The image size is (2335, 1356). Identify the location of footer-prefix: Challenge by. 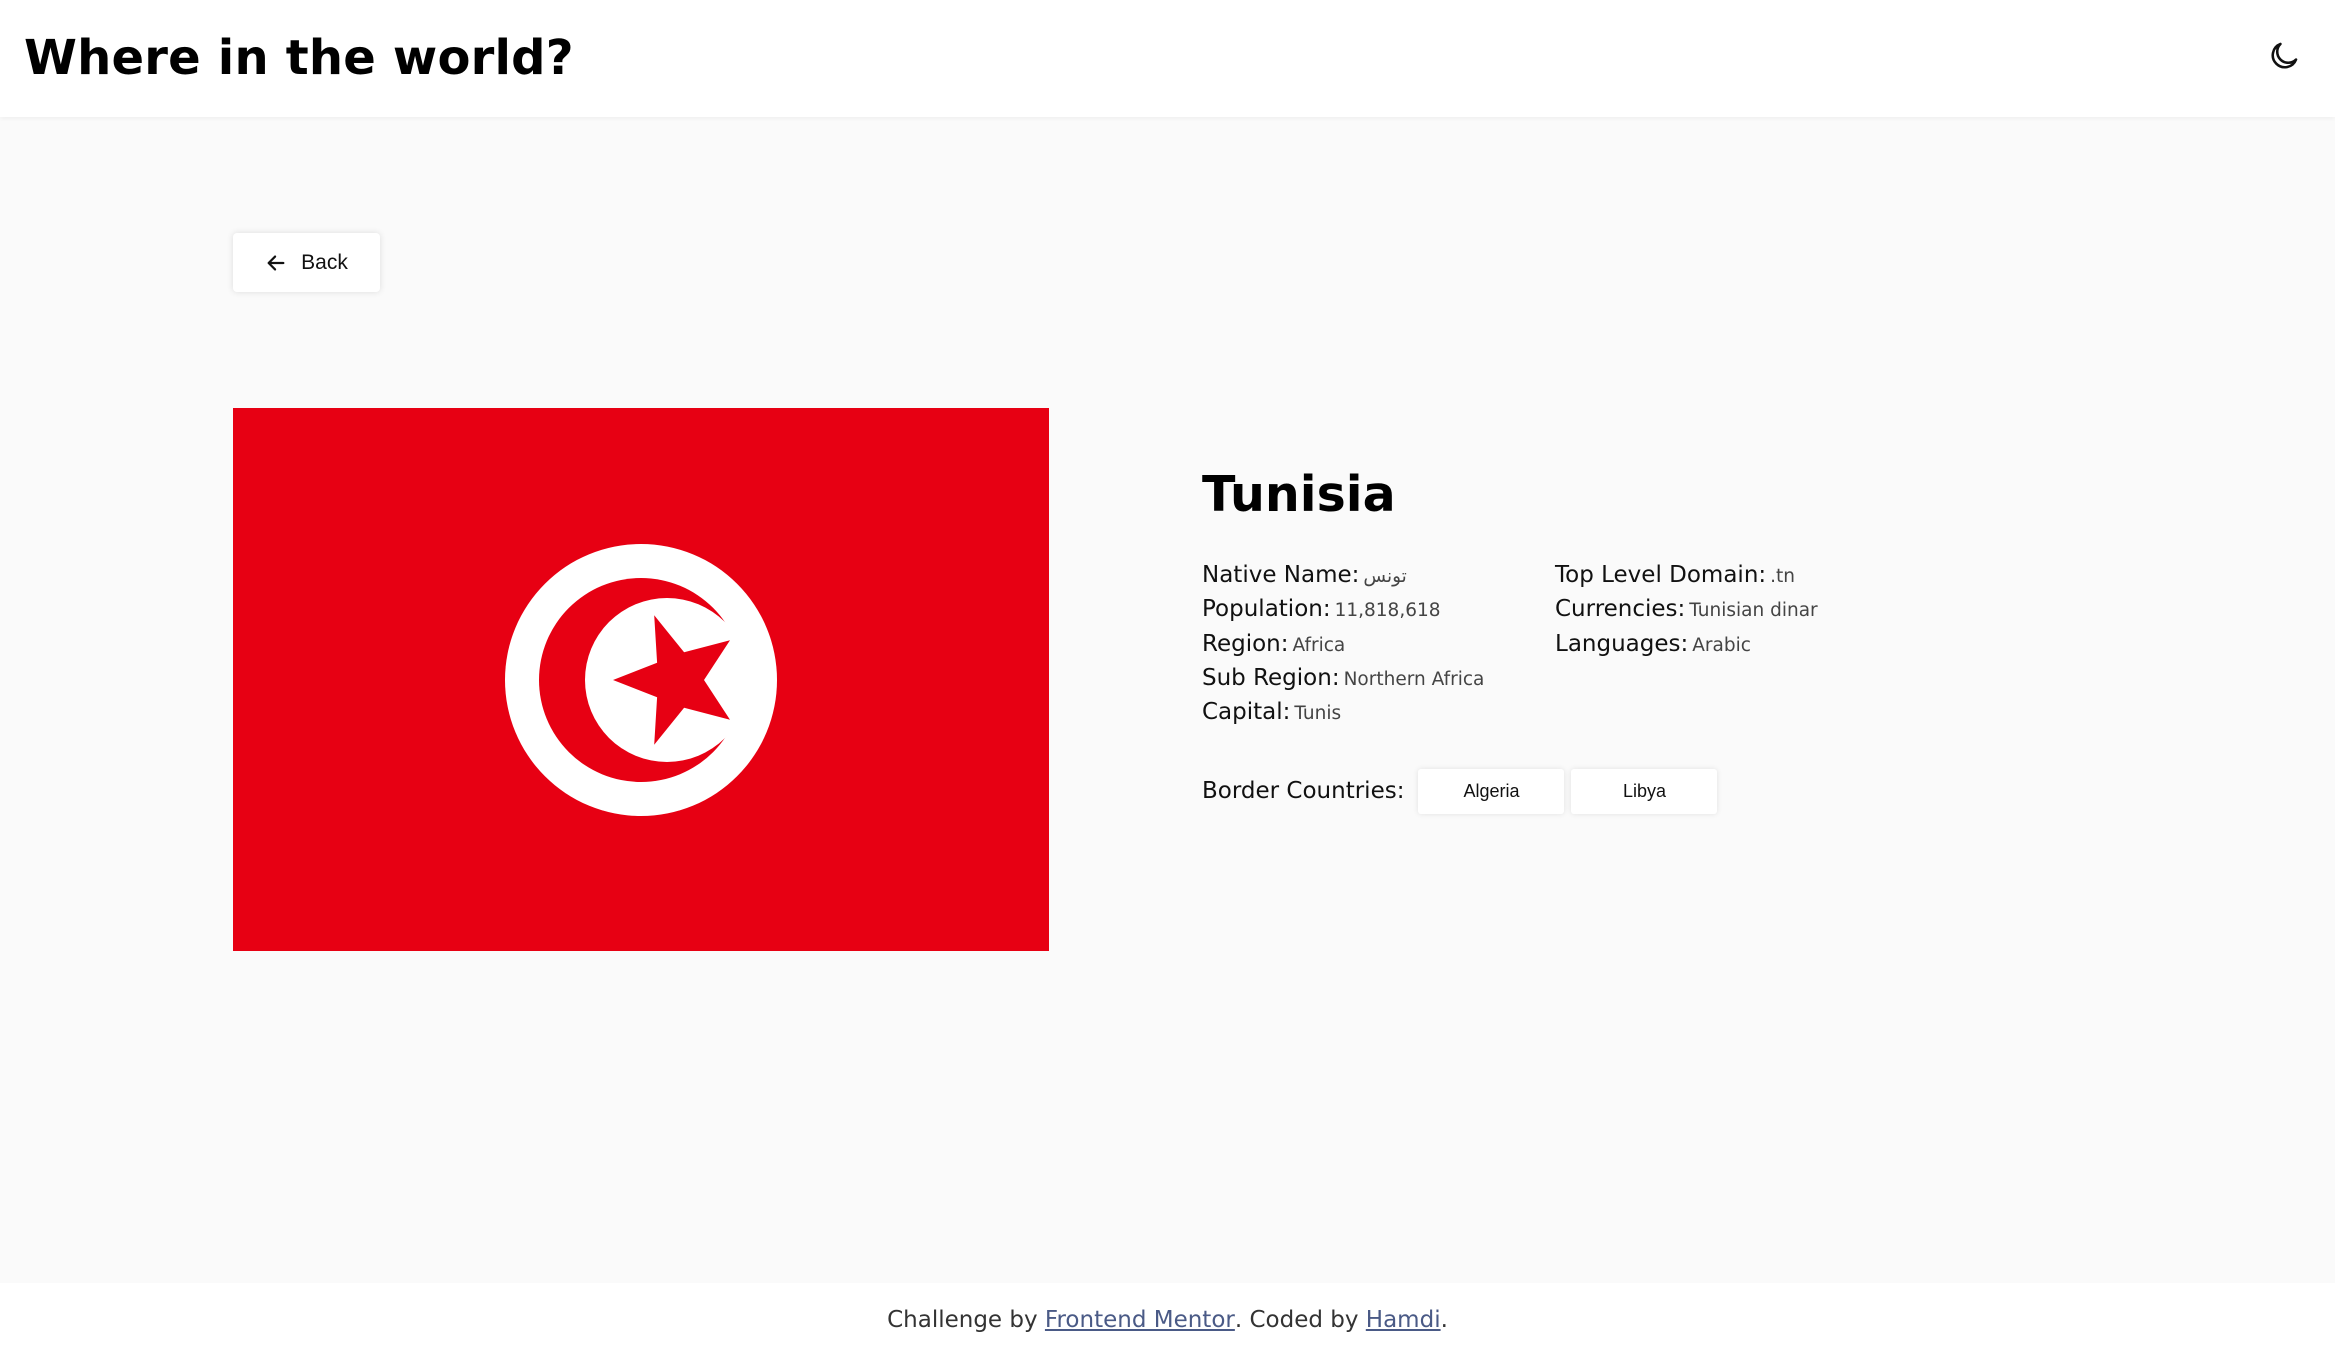
(966, 1319).